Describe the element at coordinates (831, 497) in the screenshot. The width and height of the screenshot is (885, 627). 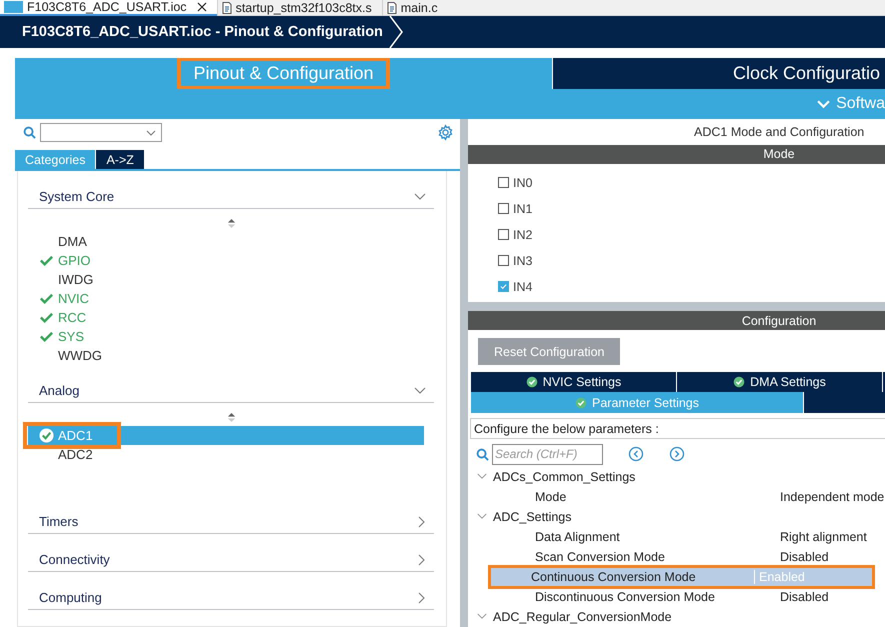
I see `parameter-value: Independent mode` at that location.